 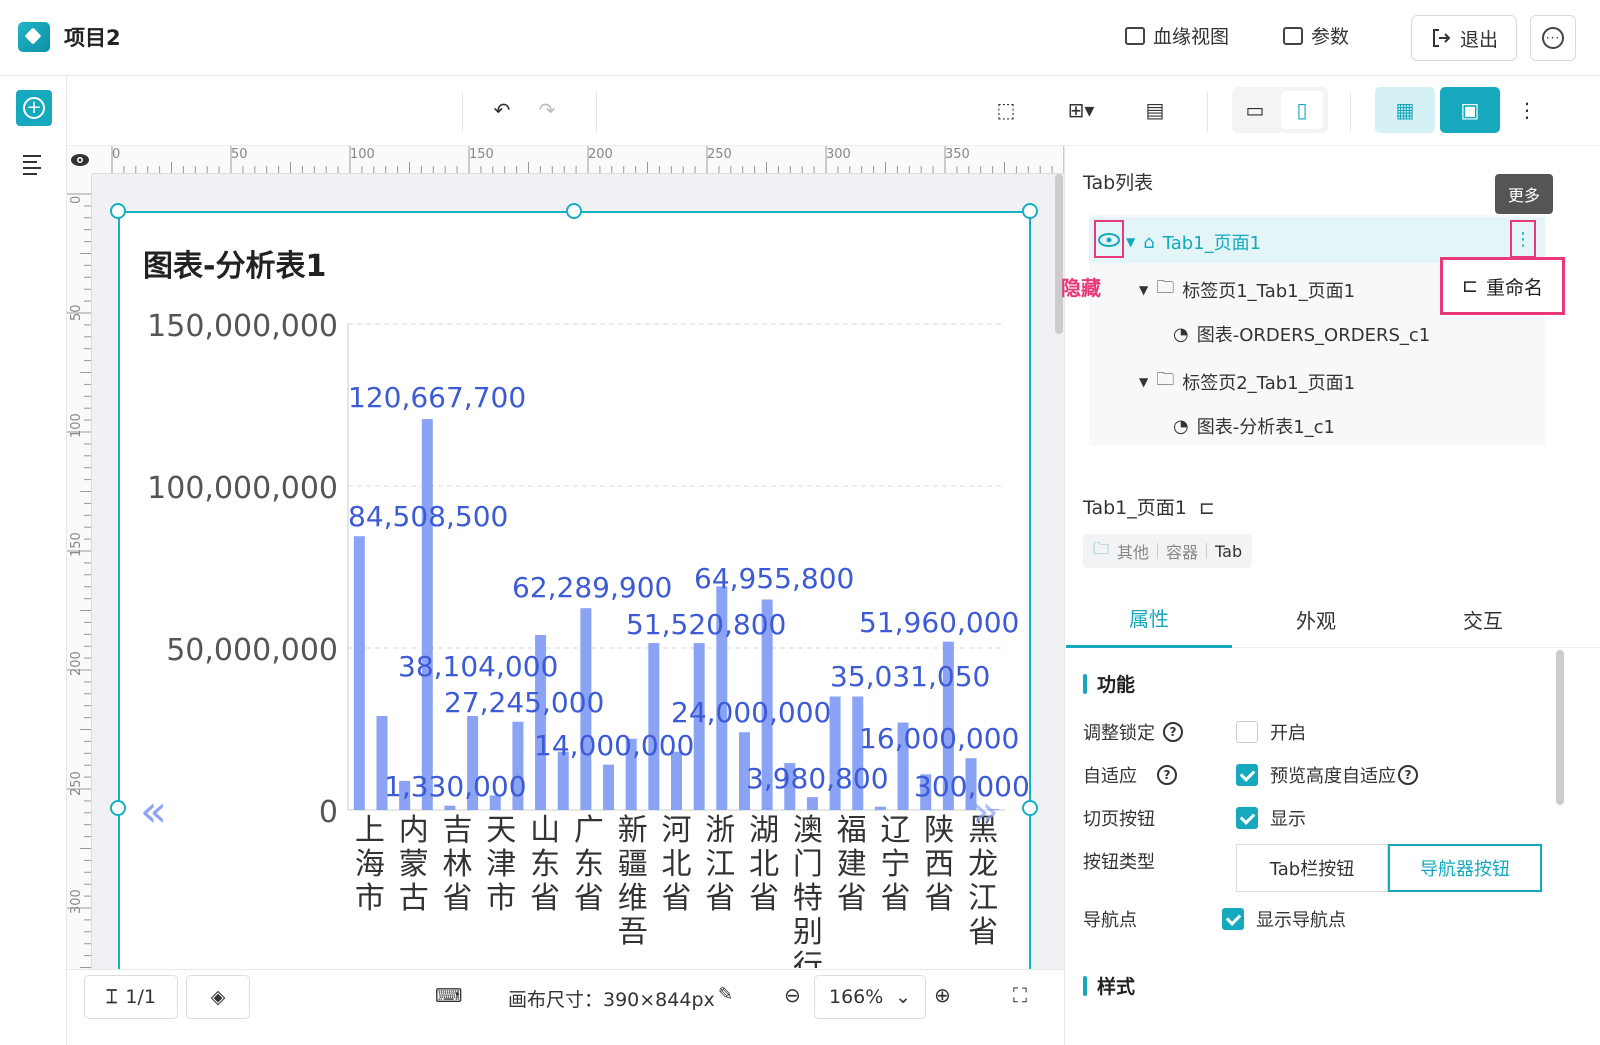 I want to click on chevron-down-icon: ⌄, so click(x=903, y=997).